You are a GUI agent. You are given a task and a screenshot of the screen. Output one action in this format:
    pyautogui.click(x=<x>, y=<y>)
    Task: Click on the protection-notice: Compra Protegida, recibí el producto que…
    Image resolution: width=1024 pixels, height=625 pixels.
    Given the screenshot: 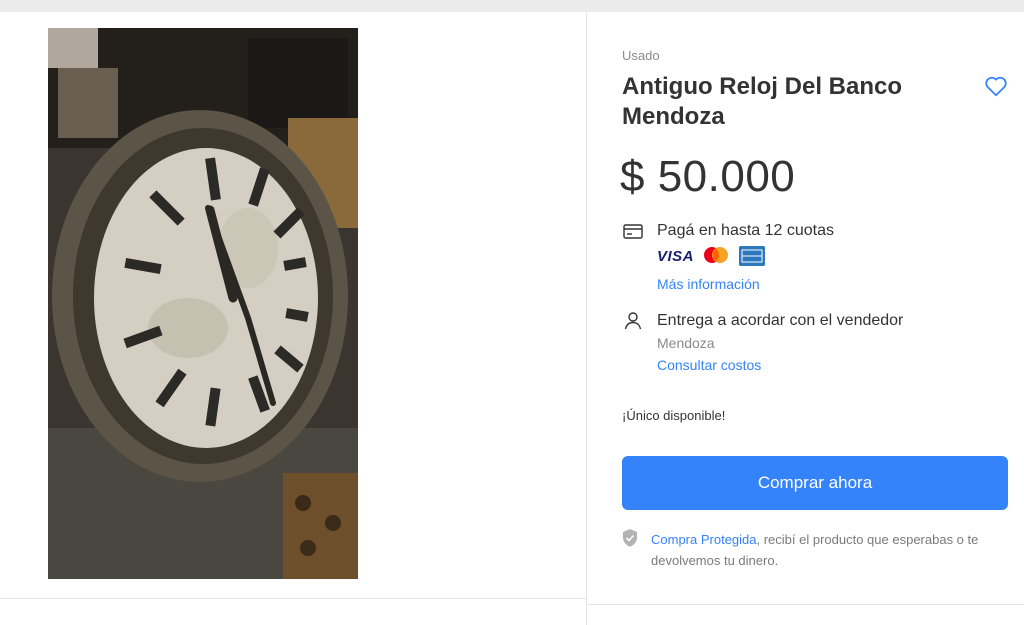 What is the action you would take?
    pyautogui.click(x=831, y=550)
    